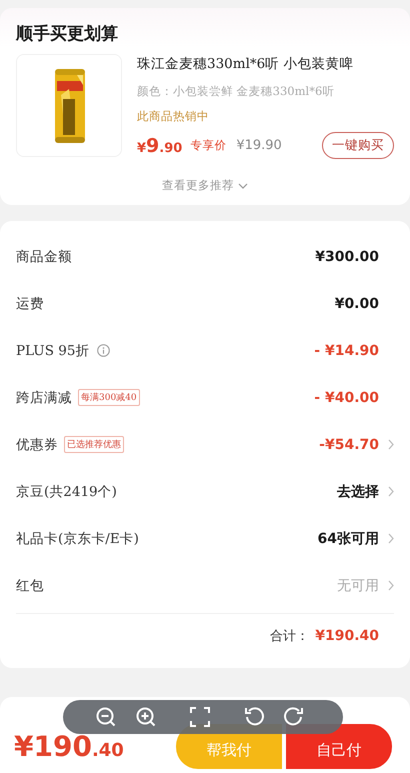 Image resolution: width=410 pixels, height=773 pixels. What do you see at coordinates (159, 145) in the screenshot?
I see `product-price: ¥9.90` at bounding box center [159, 145].